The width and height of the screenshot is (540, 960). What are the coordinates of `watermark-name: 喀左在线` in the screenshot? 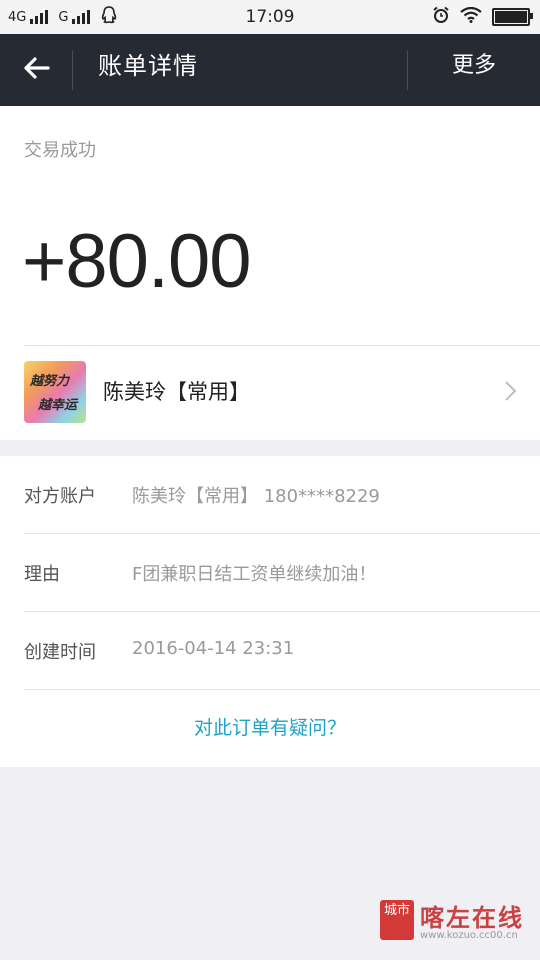 It's located at (472, 917).